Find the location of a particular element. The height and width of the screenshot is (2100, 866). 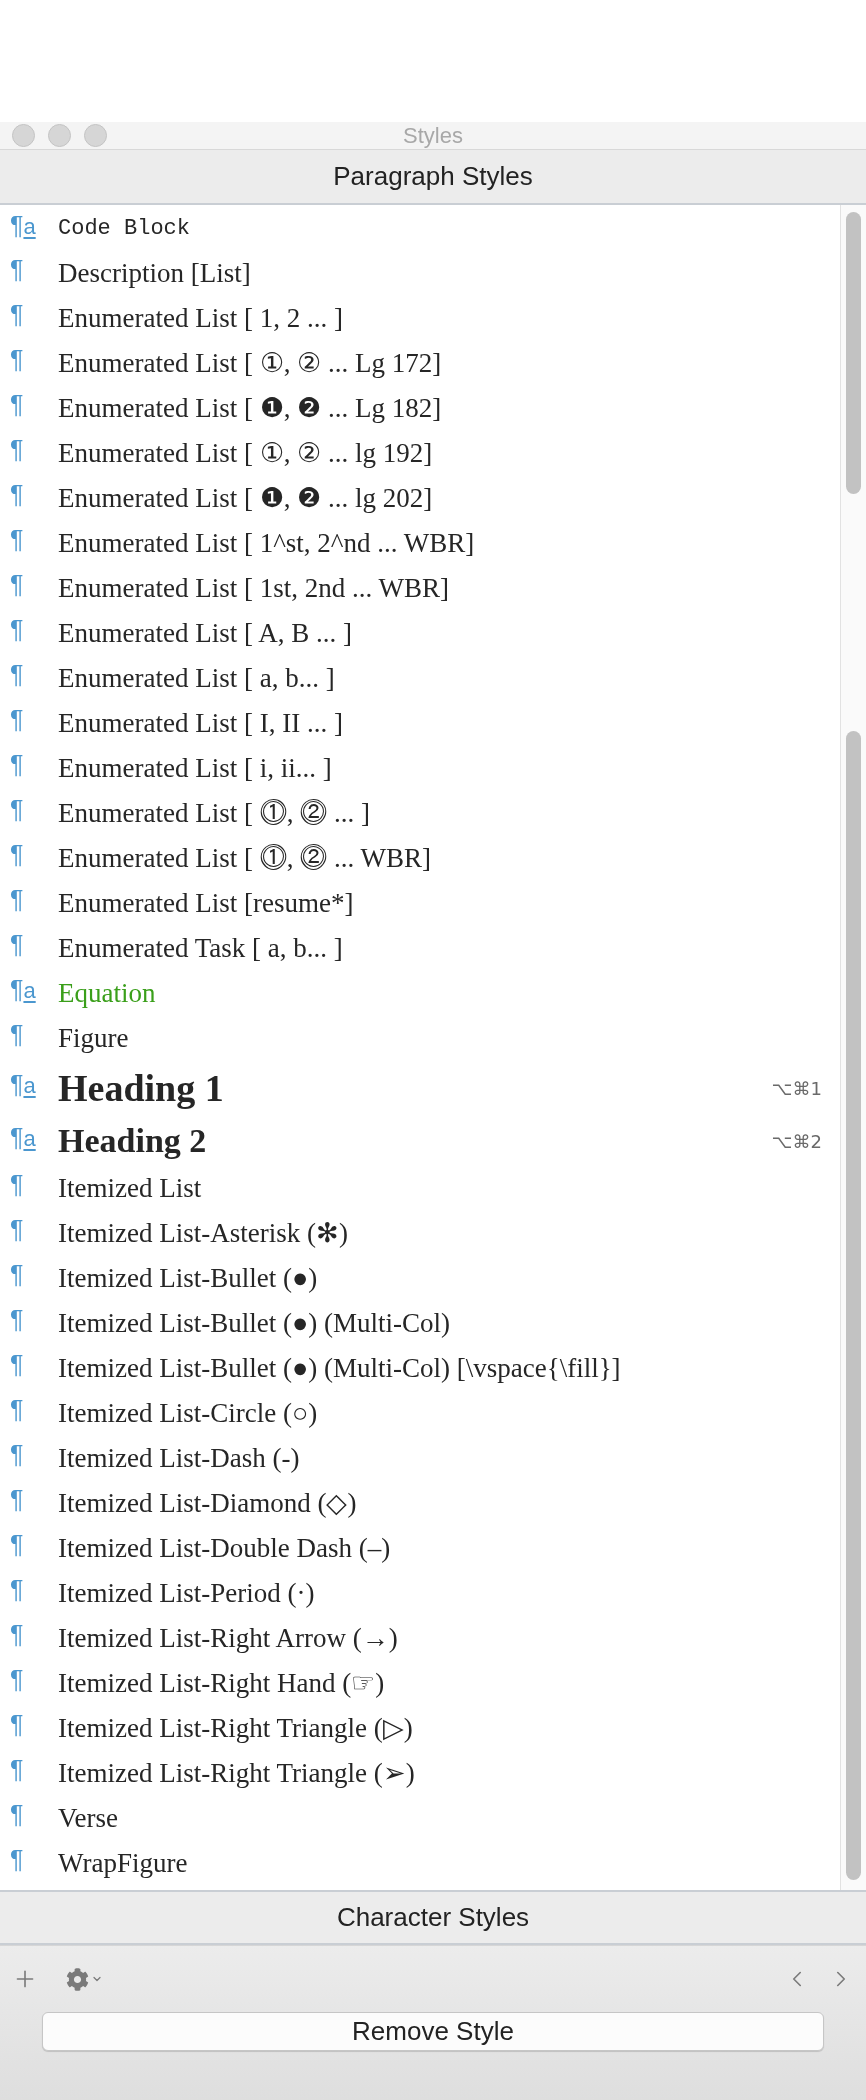

style-name: Enumerated List [ 1st, 2nd ... WBR] is located at coordinates (253, 588).